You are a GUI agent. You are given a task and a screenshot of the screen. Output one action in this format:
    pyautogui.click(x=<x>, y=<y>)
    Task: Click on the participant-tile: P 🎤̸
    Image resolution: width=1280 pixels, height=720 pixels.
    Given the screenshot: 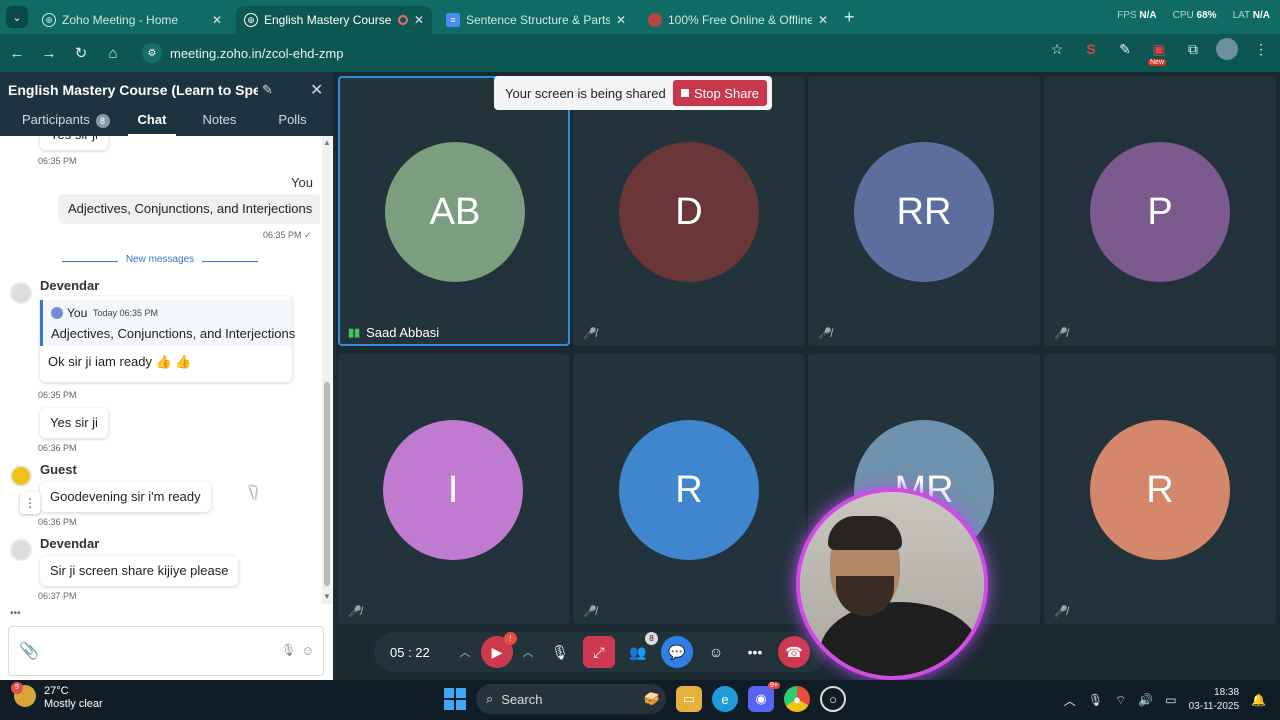 What is the action you would take?
    pyautogui.click(x=1160, y=211)
    